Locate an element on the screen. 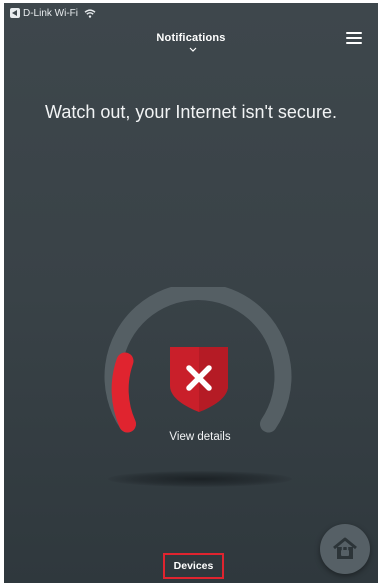 The width and height of the screenshot is (382, 586). back-to-app-icon is located at coordinates (15, 13).